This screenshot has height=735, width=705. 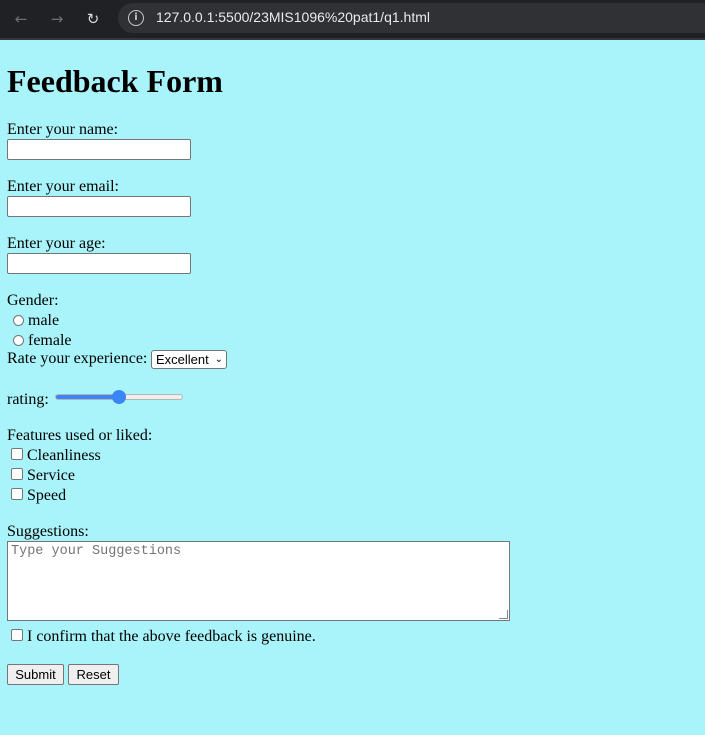 I want to click on name-label: Enter your name:, so click(x=63, y=129).